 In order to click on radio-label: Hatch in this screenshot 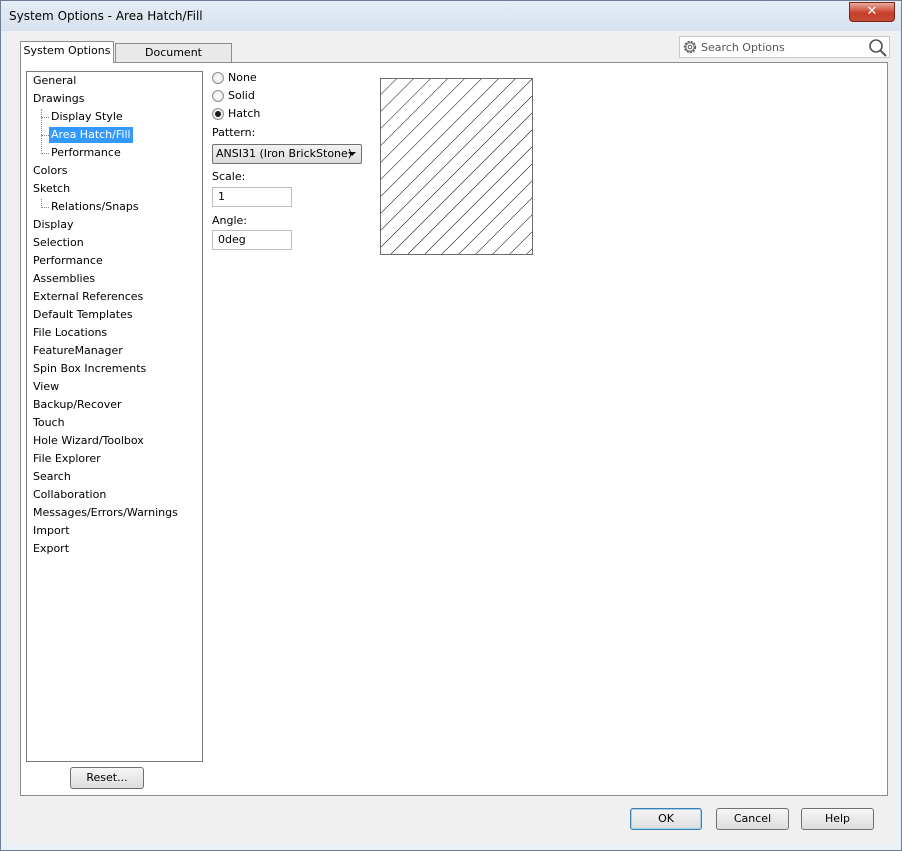, I will do `click(244, 113)`.